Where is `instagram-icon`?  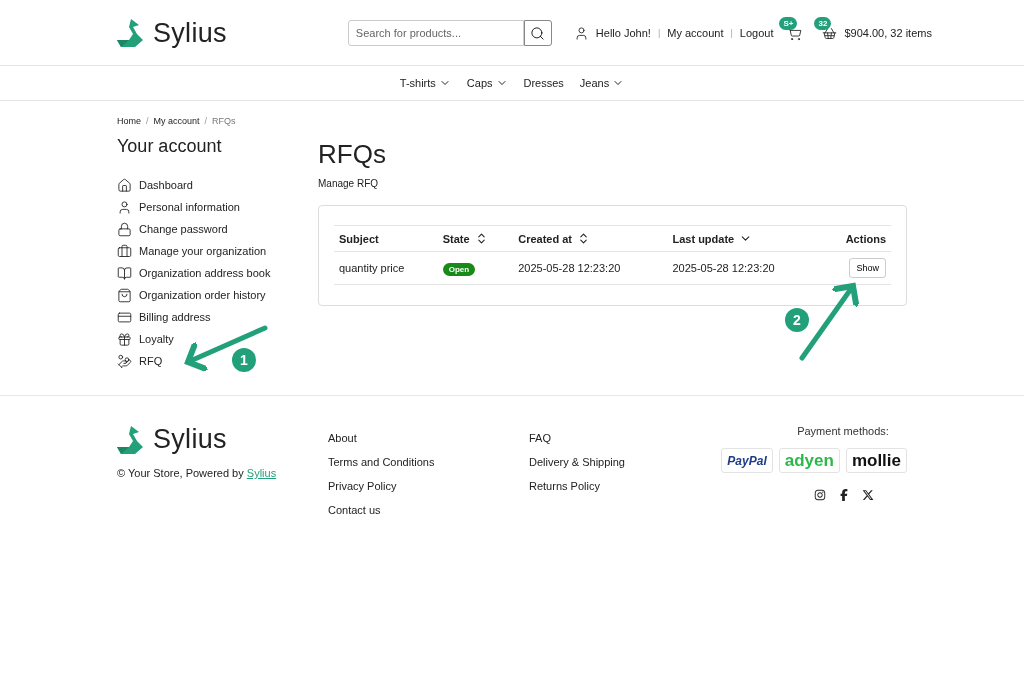
instagram-icon is located at coordinates (820, 495).